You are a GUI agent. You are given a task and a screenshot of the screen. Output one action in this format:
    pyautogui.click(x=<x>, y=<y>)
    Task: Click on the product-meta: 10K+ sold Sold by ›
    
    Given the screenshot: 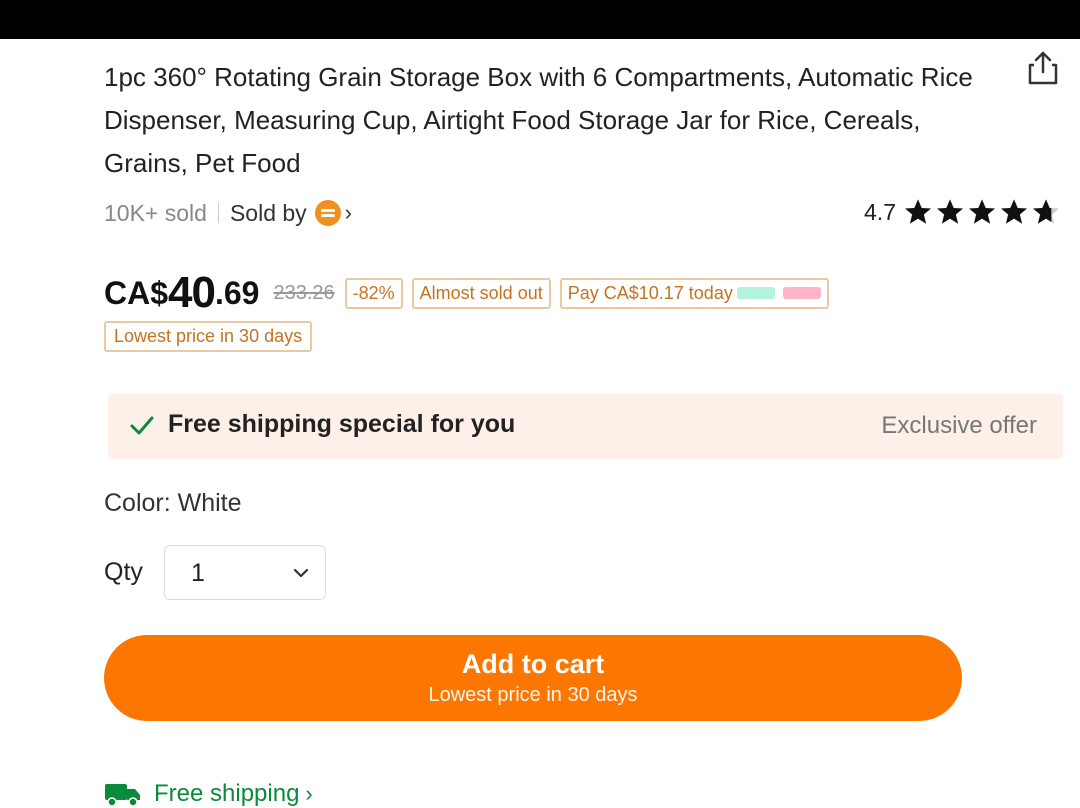 What is the action you would take?
    pyautogui.click(x=228, y=213)
    